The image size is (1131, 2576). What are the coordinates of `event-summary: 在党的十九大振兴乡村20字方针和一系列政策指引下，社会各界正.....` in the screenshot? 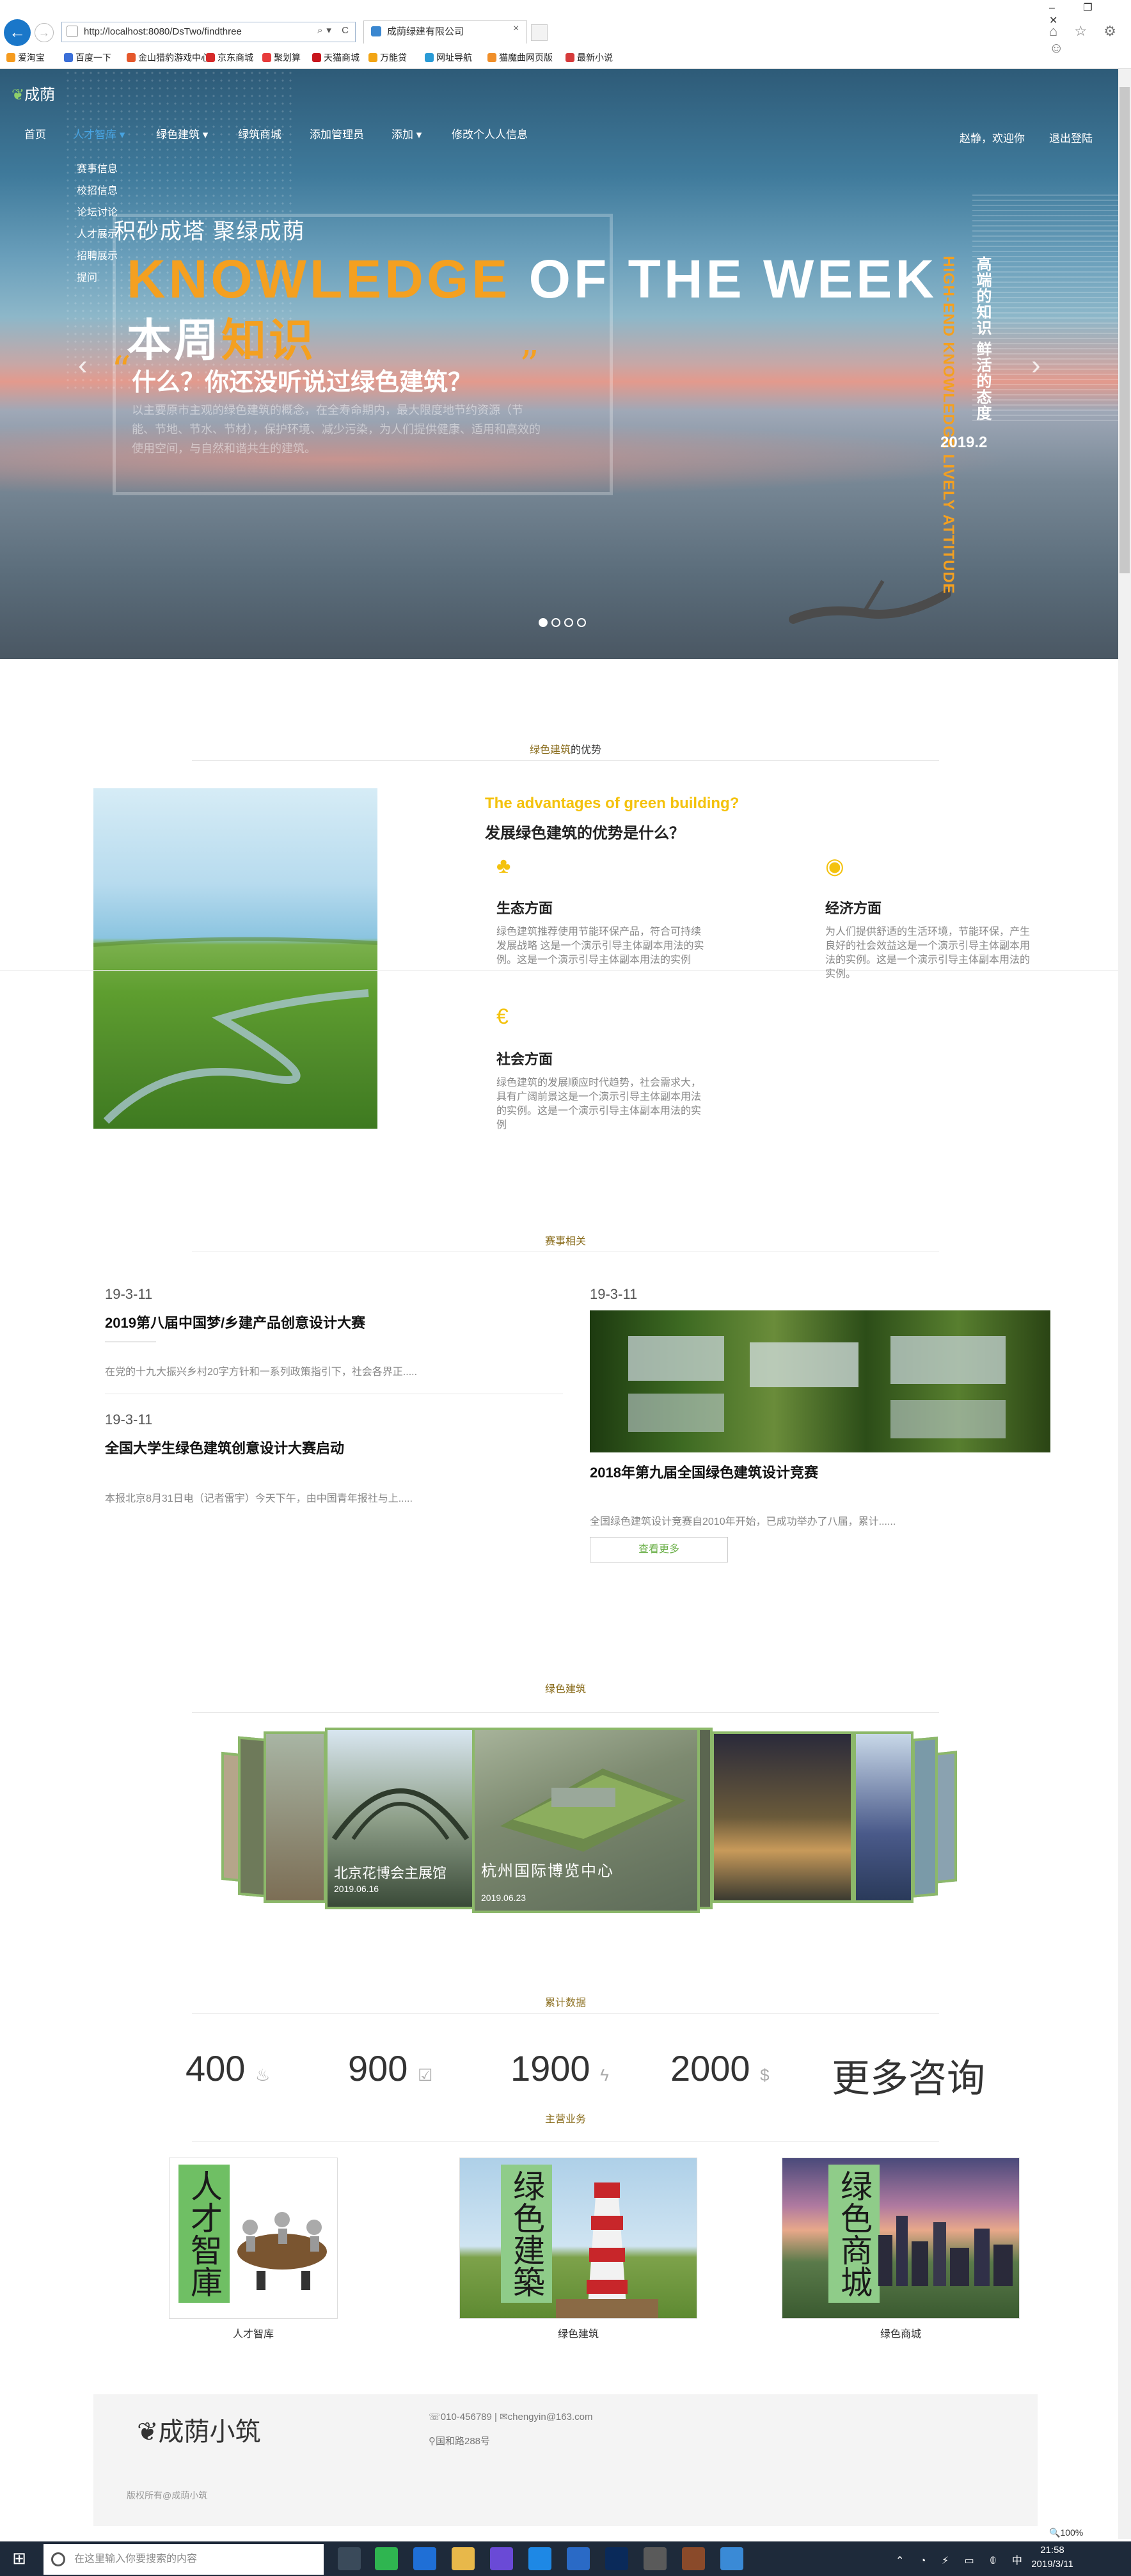 It's located at (261, 1373).